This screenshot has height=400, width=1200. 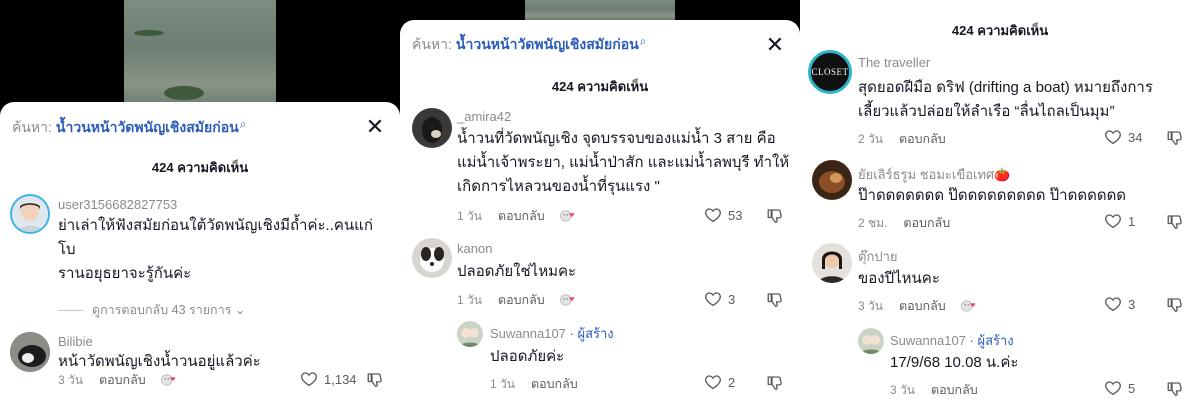 I want to click on water-plant, so click(x=149, y=33).